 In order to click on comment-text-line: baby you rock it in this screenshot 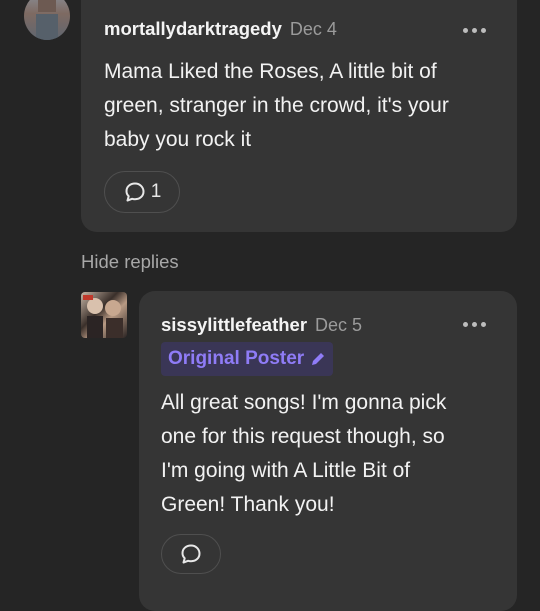, I will do `click(178, 139)`.